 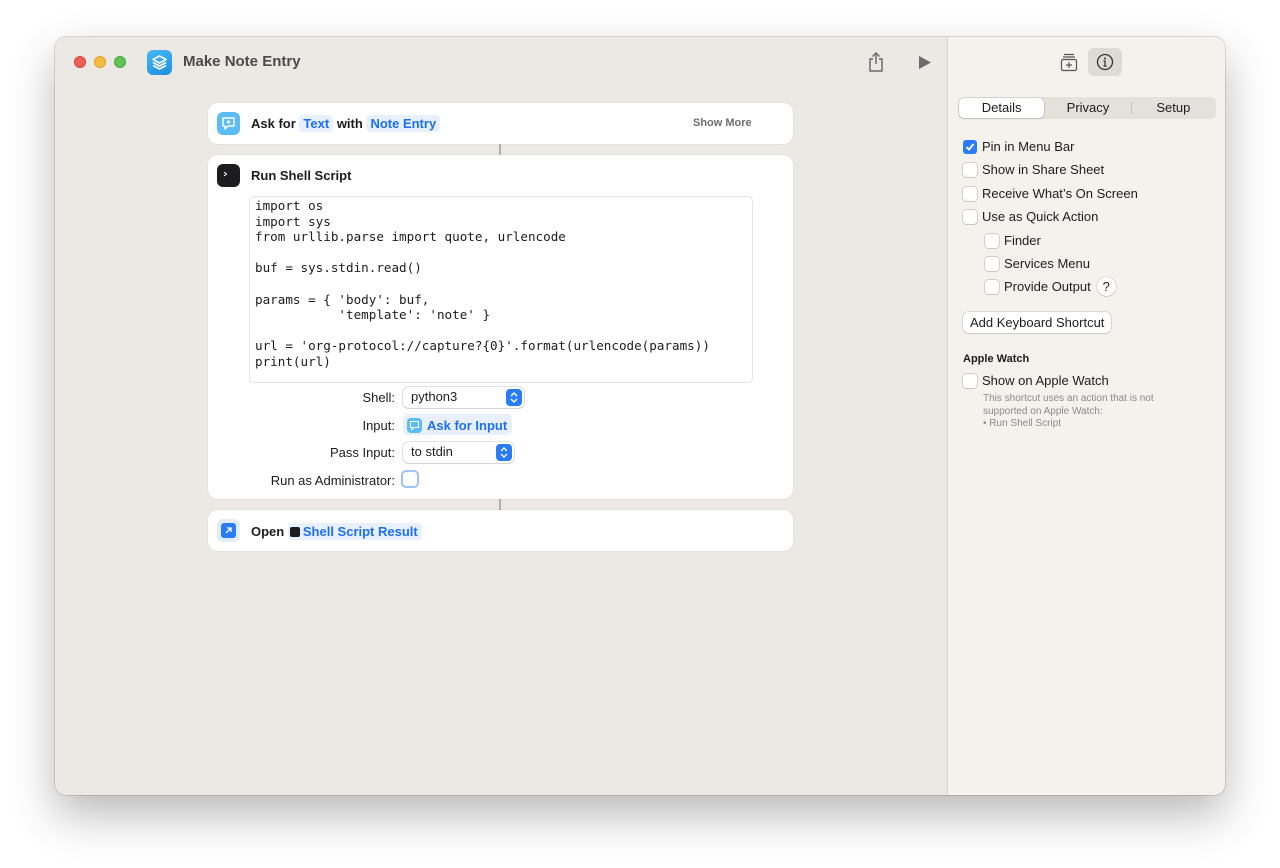 I want to click on share-icon, so click(x=876, y=61).